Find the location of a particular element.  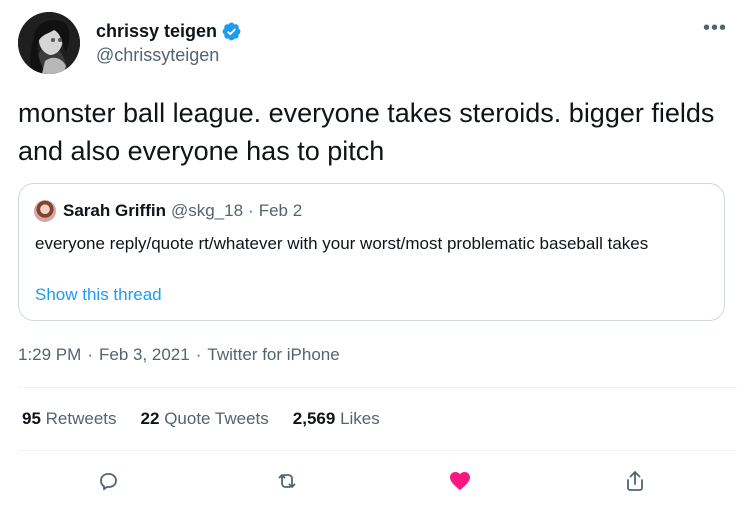

quoted-author-handle: @skg_18 is located at coordinates (207, 211).